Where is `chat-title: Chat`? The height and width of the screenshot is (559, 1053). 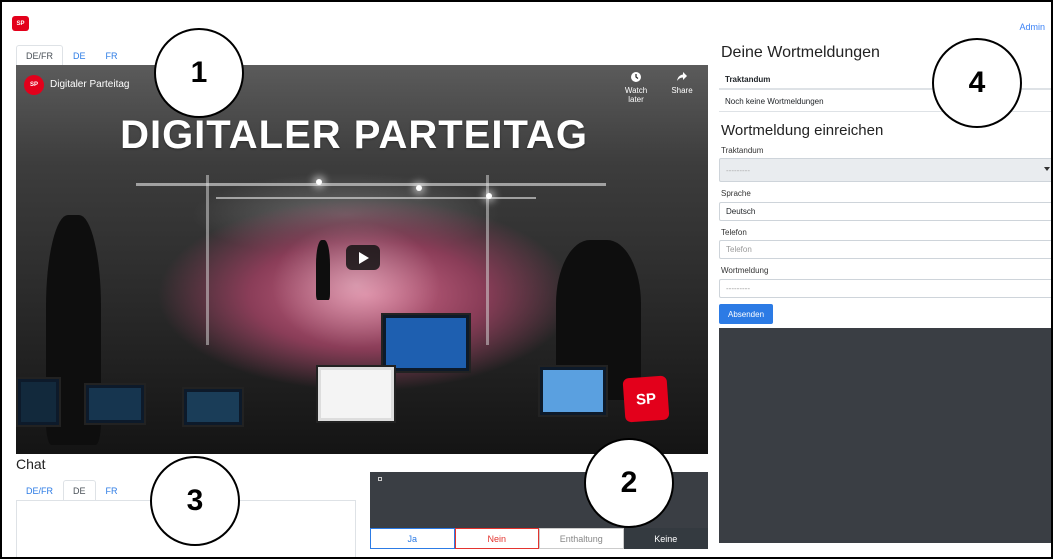 chat-title: Chat is located at coordinates (31, 464).